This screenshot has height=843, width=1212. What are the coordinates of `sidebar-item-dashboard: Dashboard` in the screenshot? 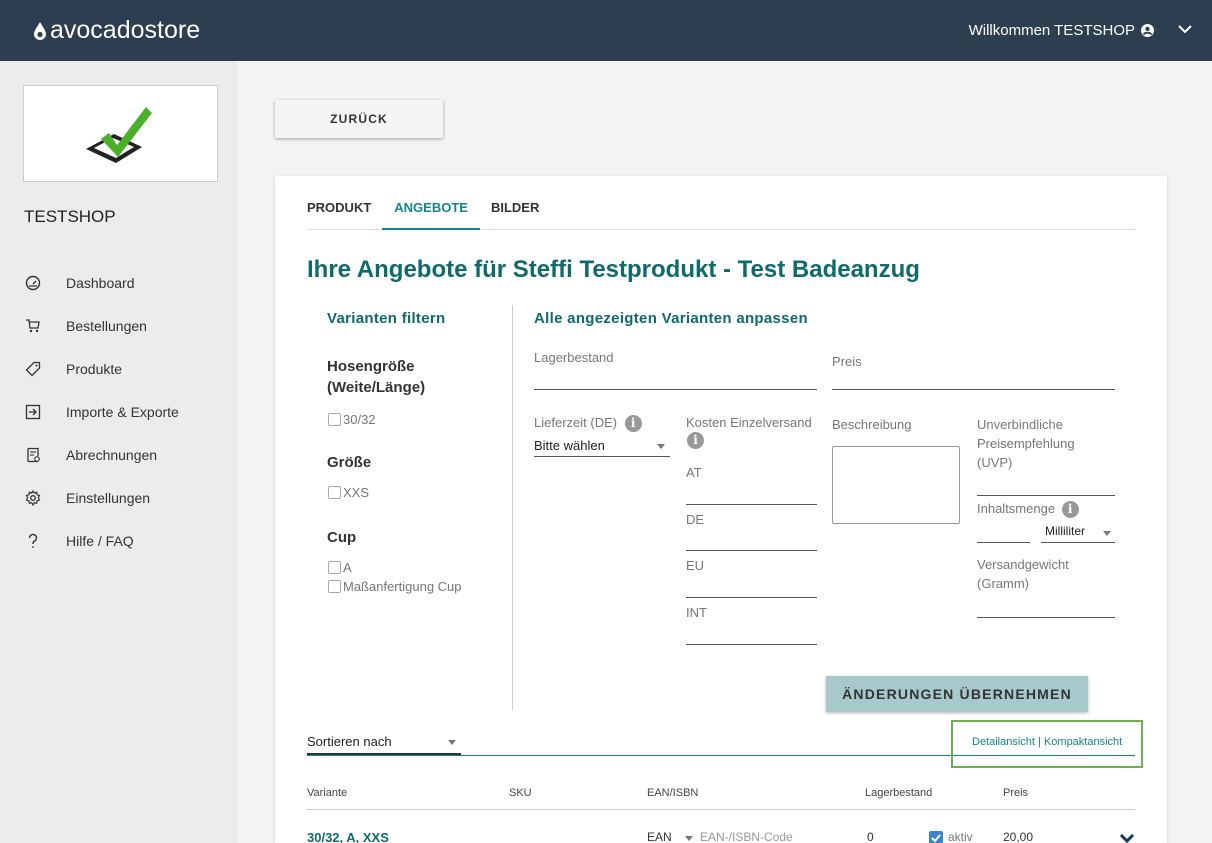 It's located at (118, 282).